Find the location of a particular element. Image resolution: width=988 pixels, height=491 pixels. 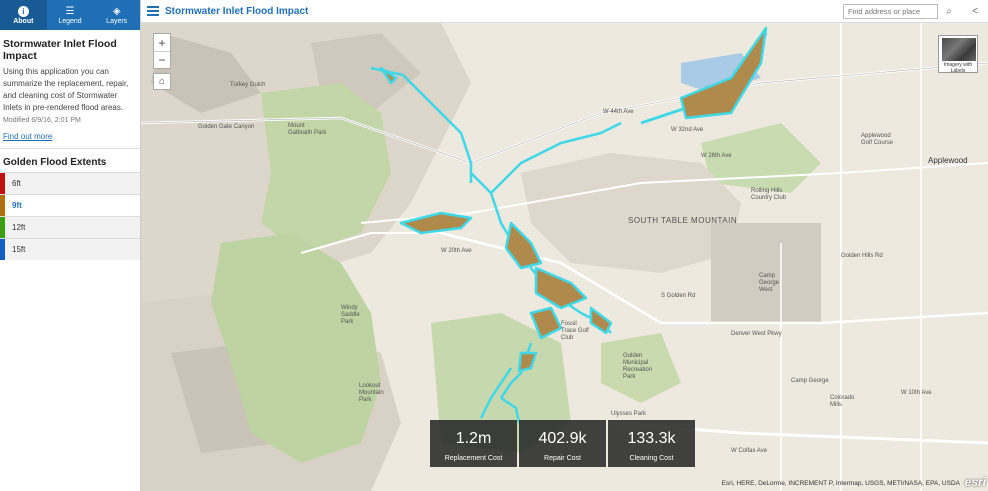

extent-label: 12ft is located at coordinates (19, 227).